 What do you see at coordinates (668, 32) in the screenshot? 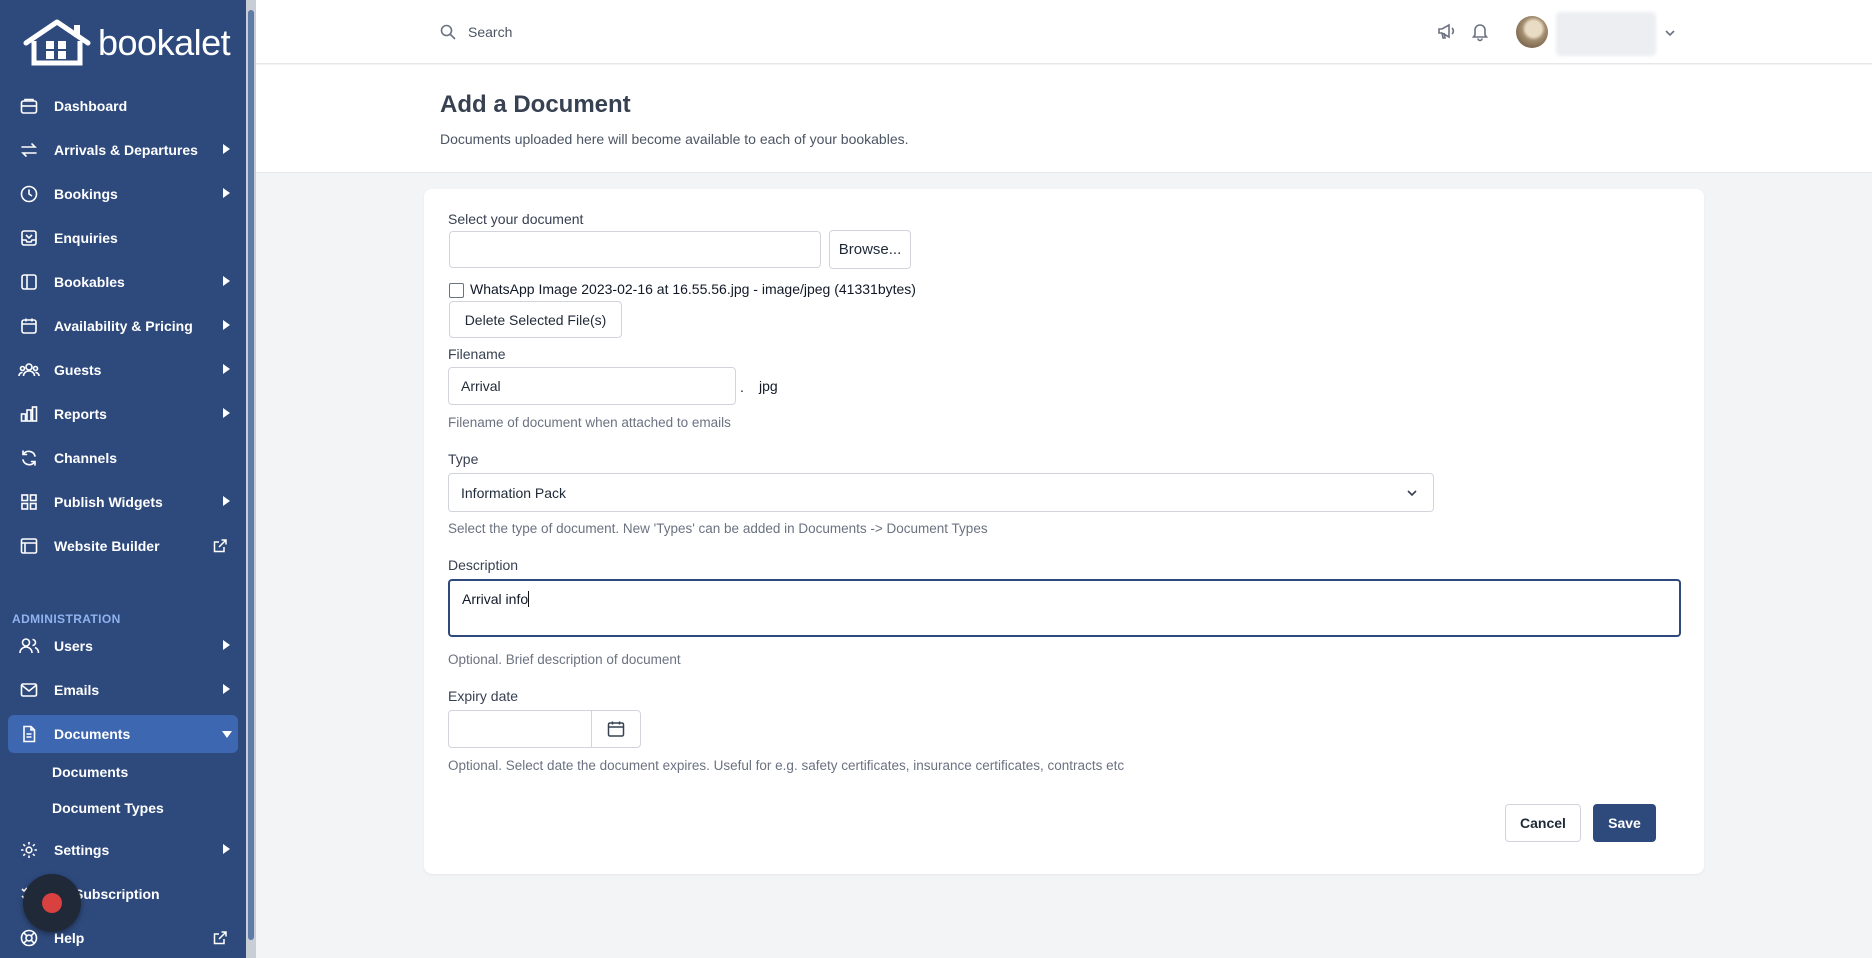
I see `search-input` at bounding box center [668, 32].